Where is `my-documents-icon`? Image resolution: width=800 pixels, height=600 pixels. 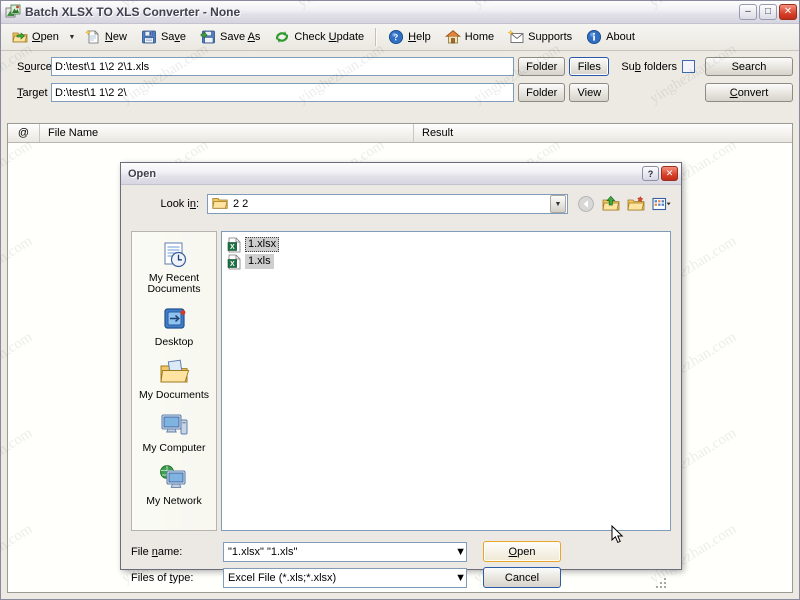 my-documents-icon is located at coordinates (174, 373).